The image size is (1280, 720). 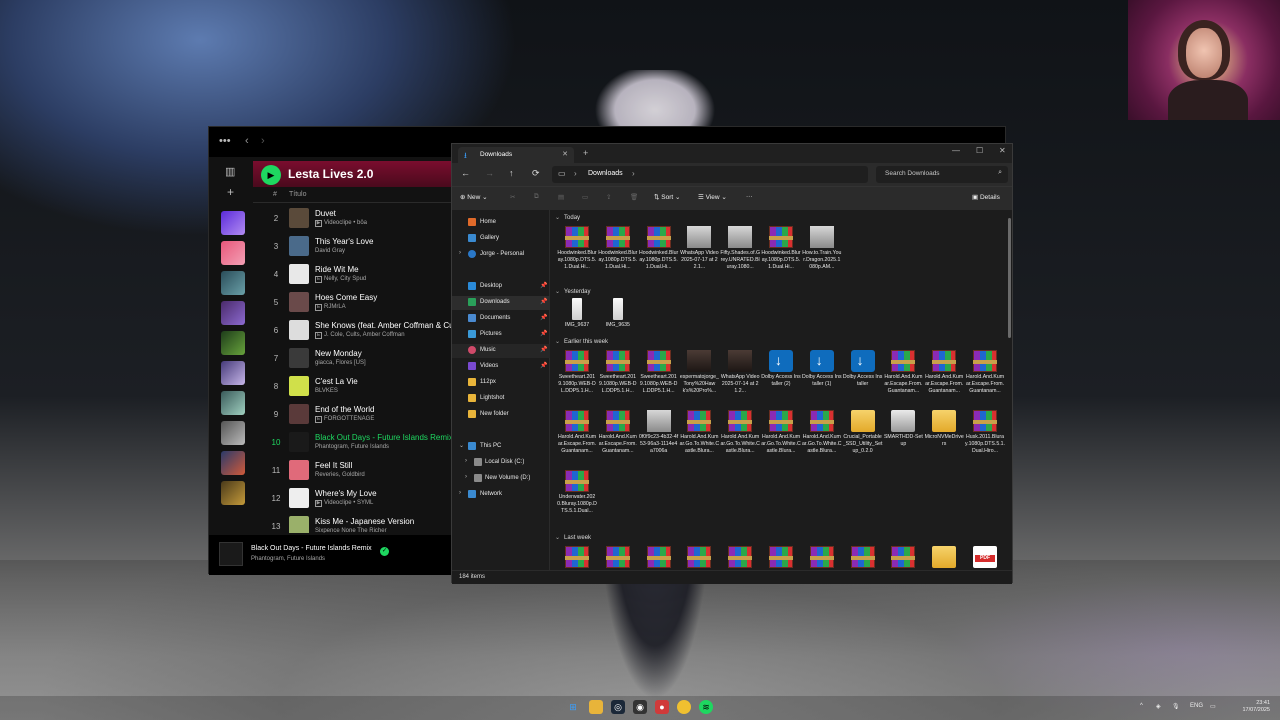 I want to click on group-header-earlier: ⌄ Earlier this week, so click(x=581, y=341).